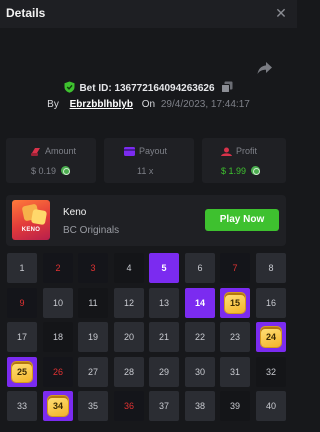 The height and width of the screenshot is (432, 320). What do you see at coordinates (44, 171) in the screenshot?
I see `stat-amount-value: $ 0.19` at bounding box center [44, 171].